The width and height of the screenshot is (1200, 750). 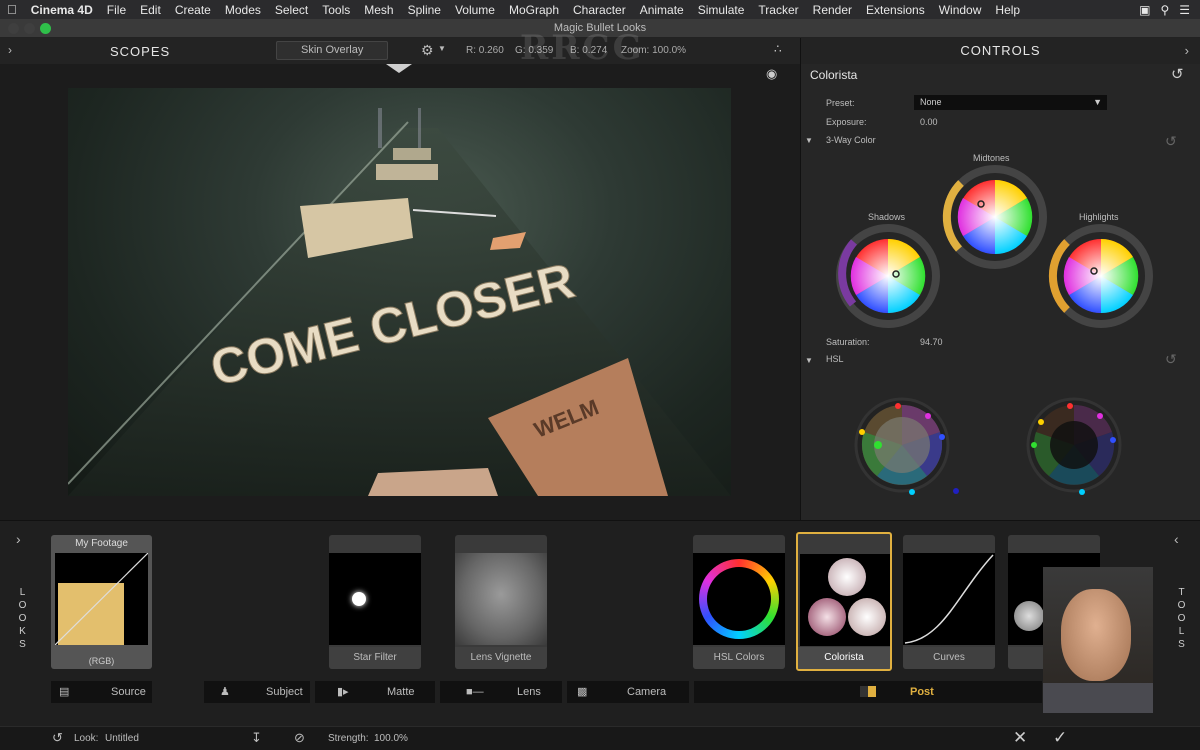 I want to click on menu-volume: Volume, so click(x=475, y=10).